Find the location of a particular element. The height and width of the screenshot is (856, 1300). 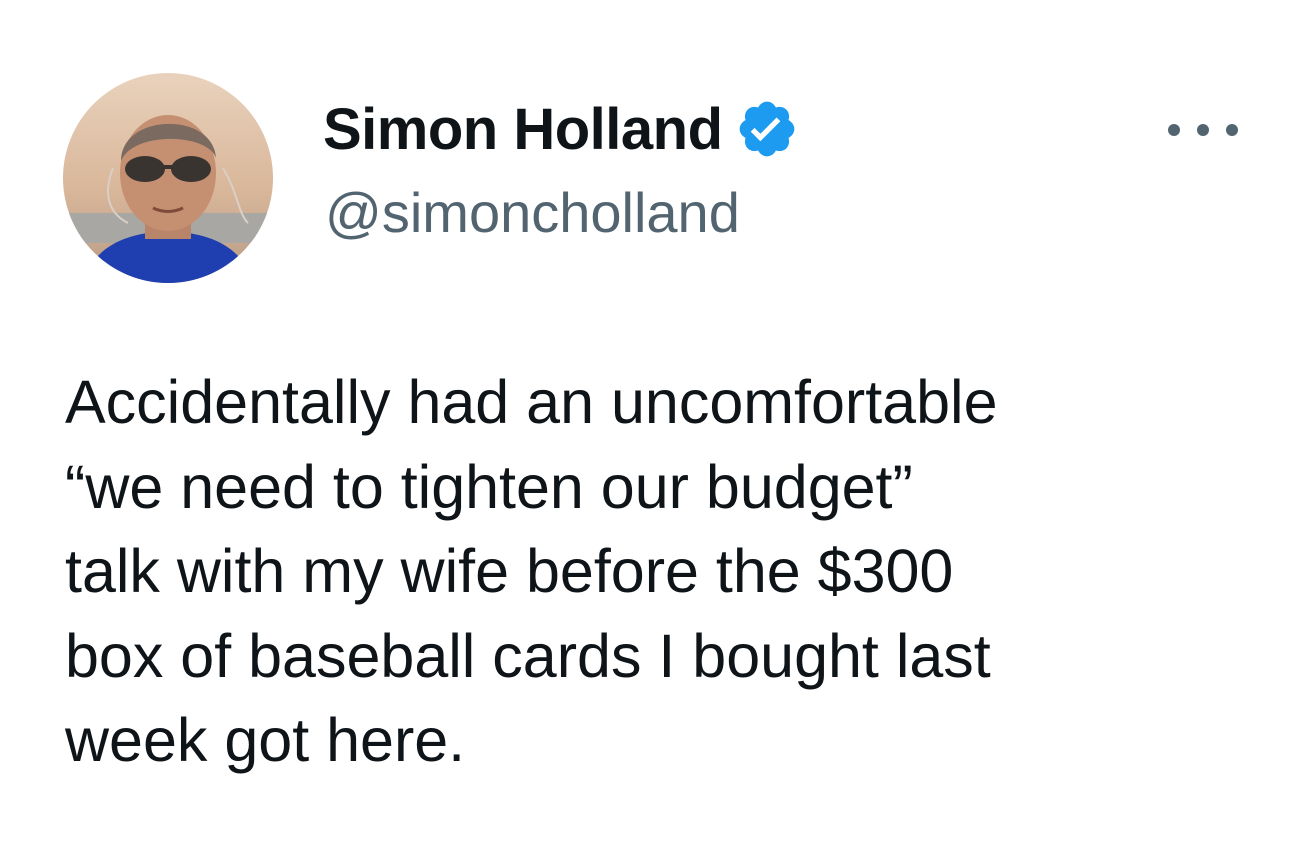

more-options-icon is located at coordinates (1203, 130).